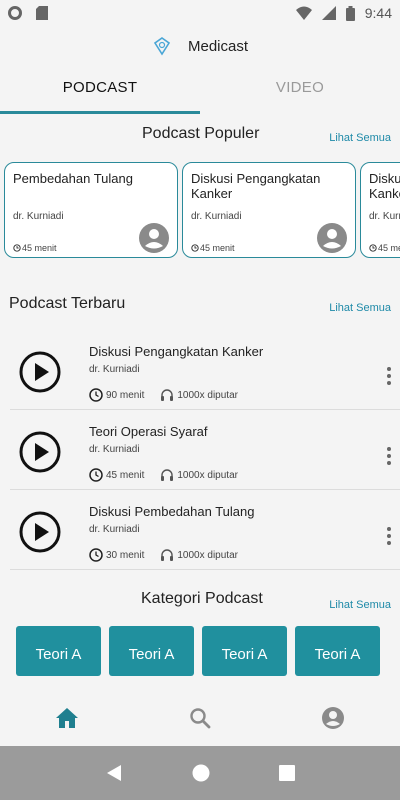 This screenshot has width=400, height=800. I want to click on circle-notification-icon, so click(15, 13).